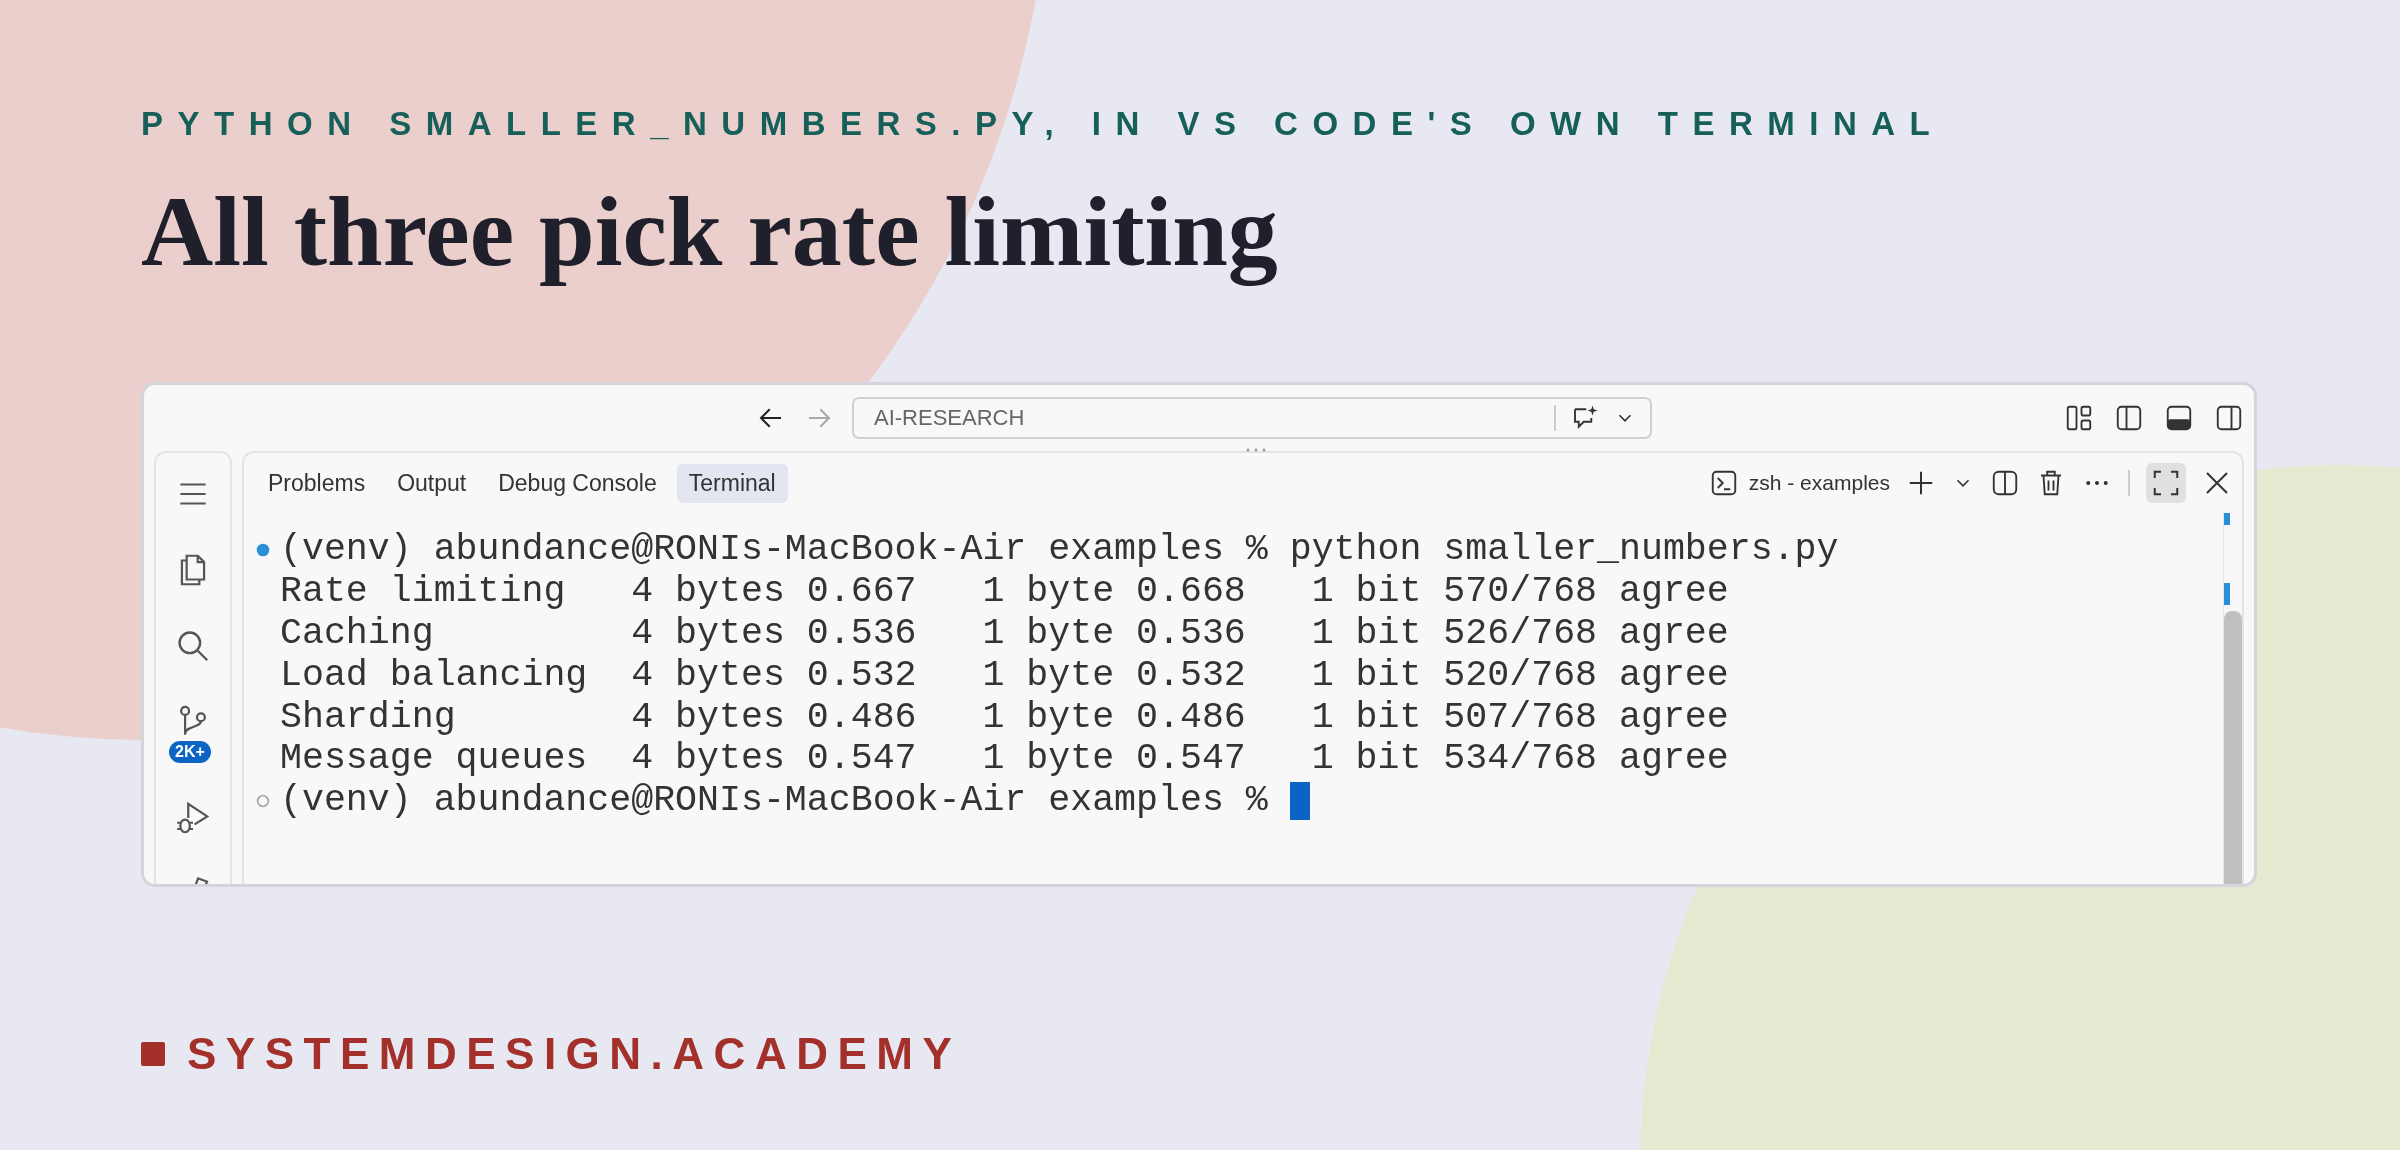 This screenshot has height=1150, width=2400. What do you see at coordinates (774, 801) in the screenshot?
I see `terminal-line: (venv) abundance@RONIs-MacBook-Air examples %` at bounding box center [774, 801].